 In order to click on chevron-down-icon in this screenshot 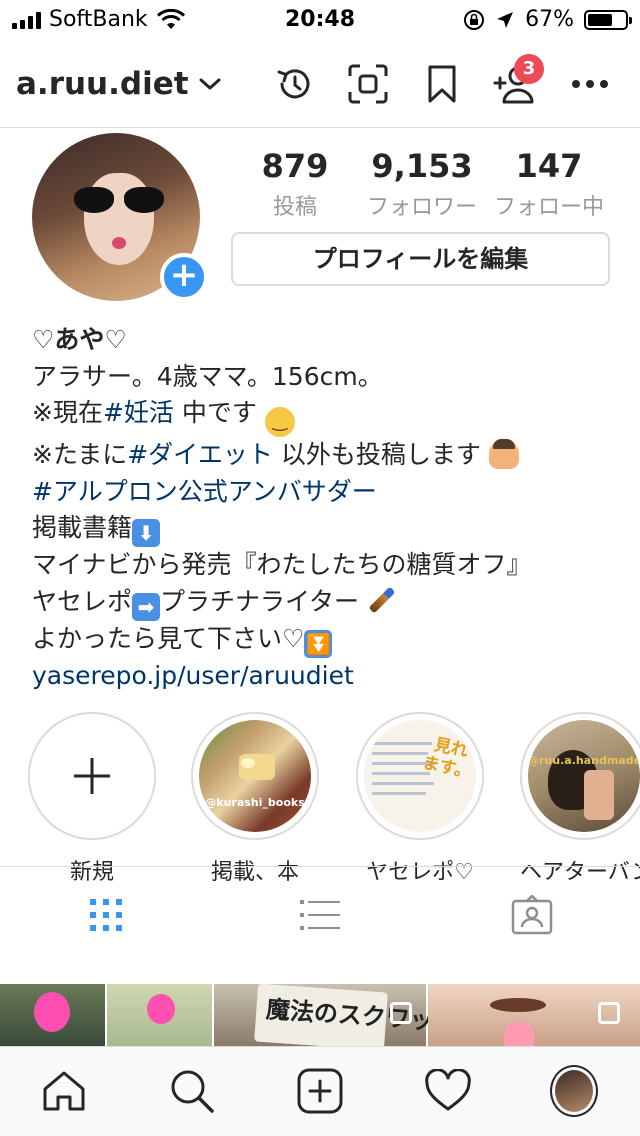, I will do `click(210, 84)`.